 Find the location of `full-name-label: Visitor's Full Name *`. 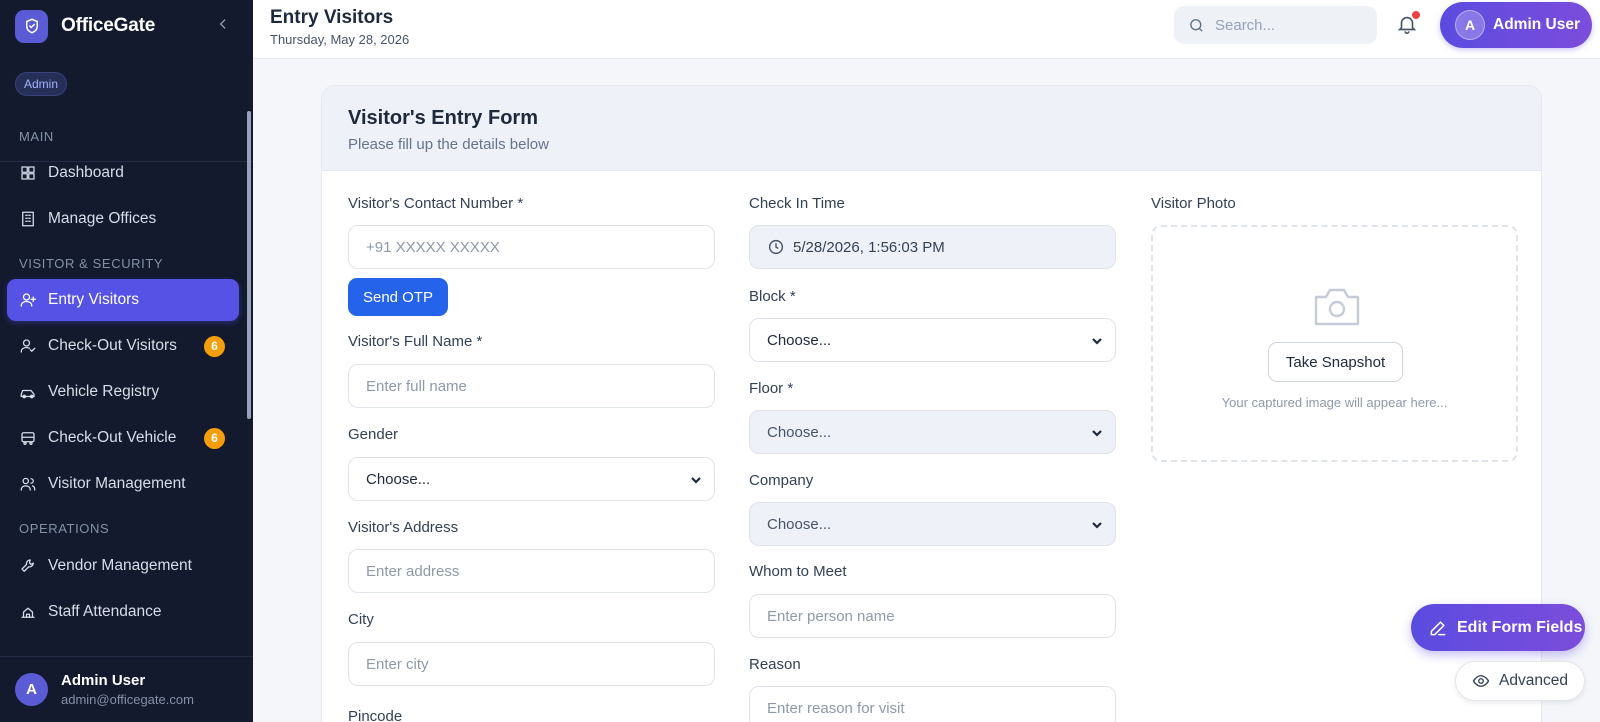

full-name-label: Visitor's Full Name * is located at coordinates (415, 341).